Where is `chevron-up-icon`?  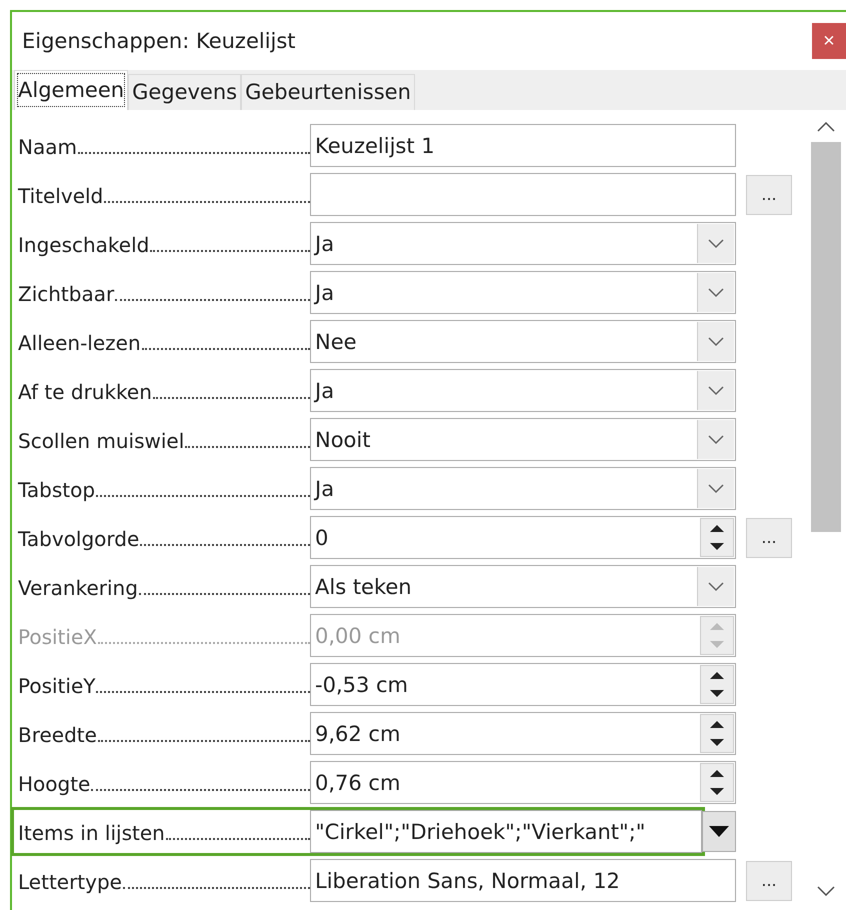 chevron-up-icon is located at coordinates (826, 127).